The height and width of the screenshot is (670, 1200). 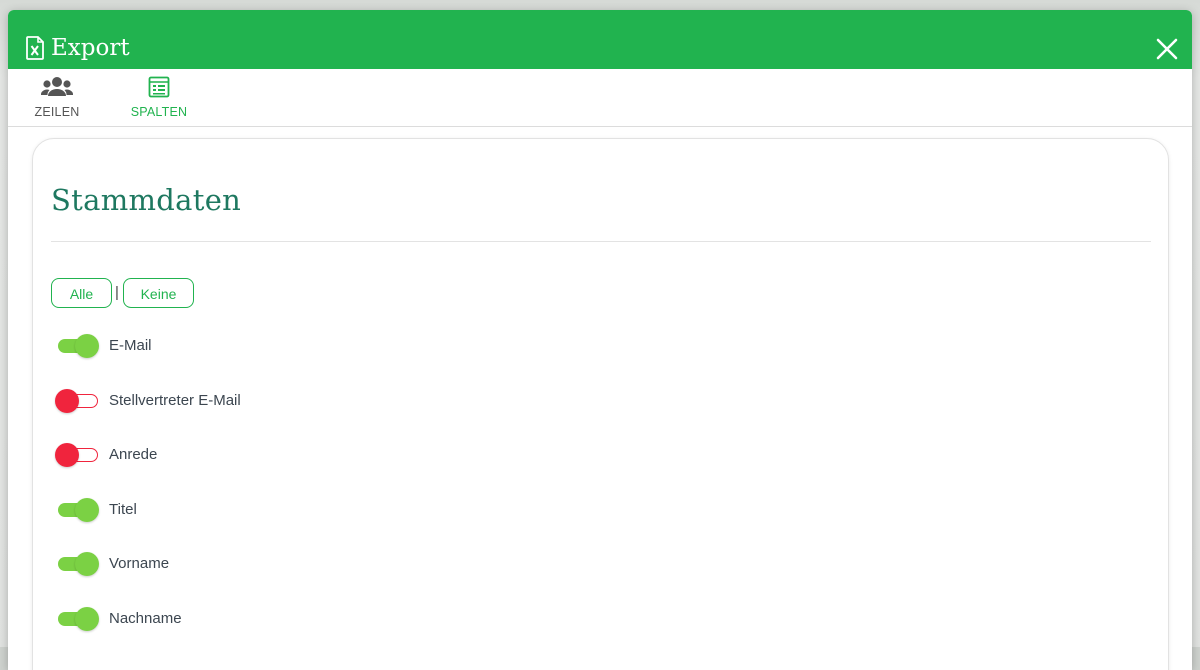 What do you see at coordinates (57, 112) in the screenshot?
I see `tab-label: ZEILEN` at bounding box center [57, 112].